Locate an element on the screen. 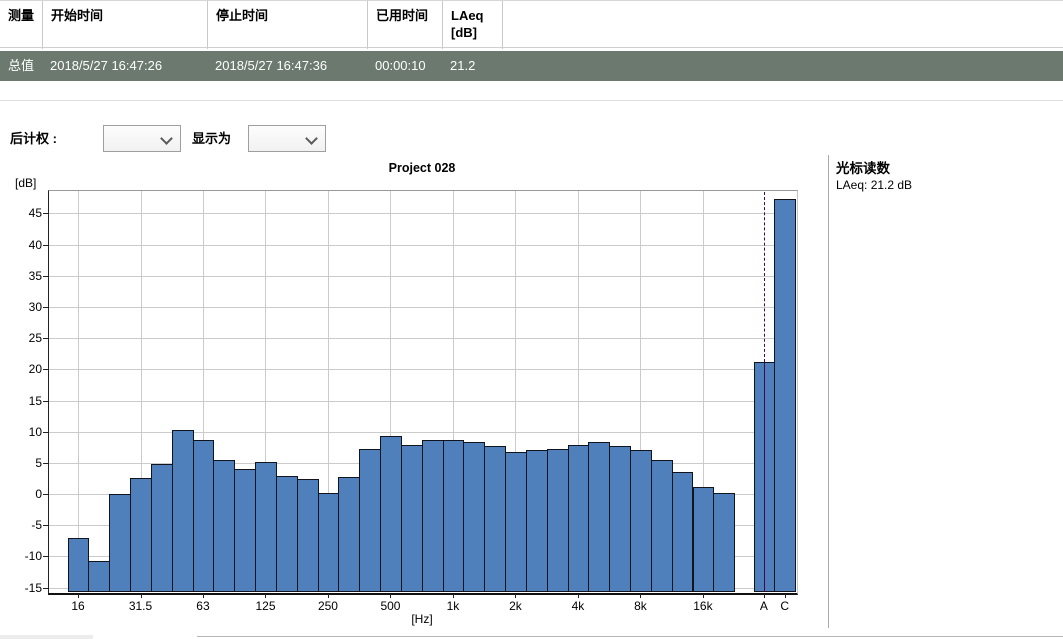 The image size is (1063, 639). post-weighting-select is located at coordinates (142, 138).